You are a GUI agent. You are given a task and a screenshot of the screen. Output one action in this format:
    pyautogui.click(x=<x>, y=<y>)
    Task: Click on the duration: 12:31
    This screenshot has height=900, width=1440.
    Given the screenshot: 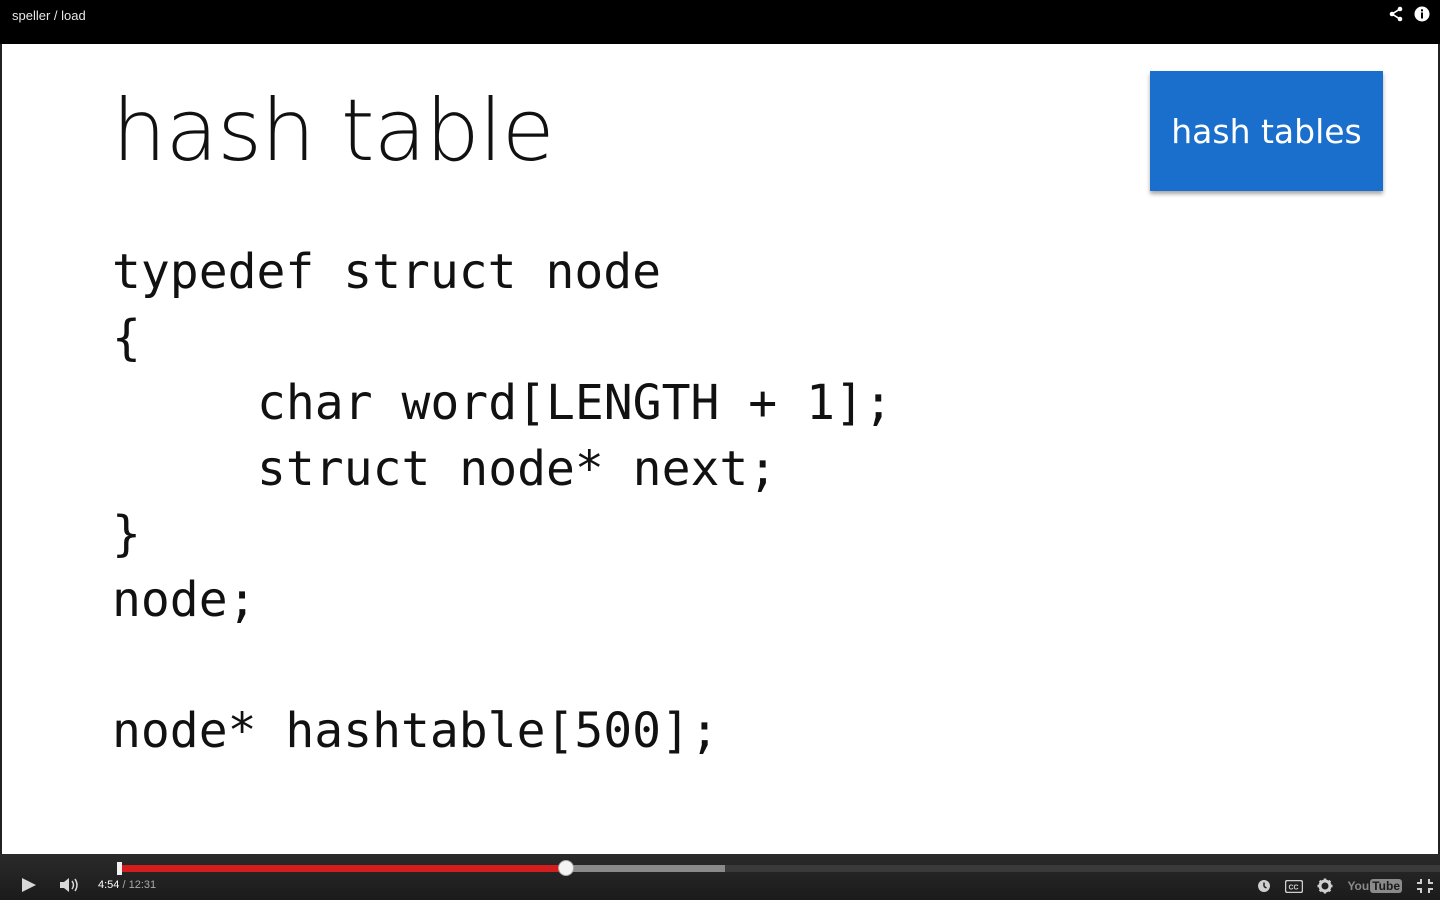 What is the action you would take?
    pyautogui.click(x=142, y=885)
    